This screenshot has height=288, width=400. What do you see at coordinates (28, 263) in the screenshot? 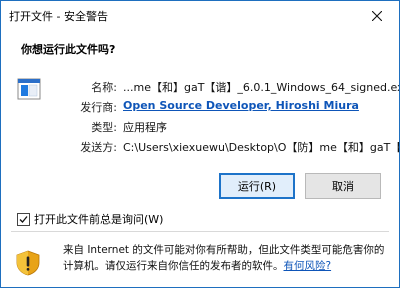
I see `shield-warning-icon` at bounding box center [28, 263].